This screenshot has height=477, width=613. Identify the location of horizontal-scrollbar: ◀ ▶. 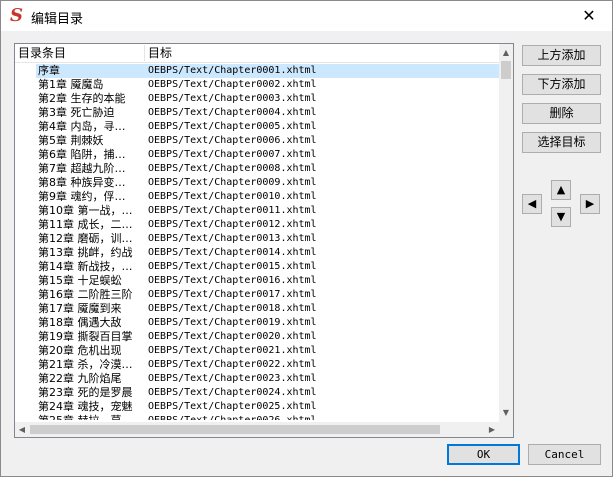
(257, 429).